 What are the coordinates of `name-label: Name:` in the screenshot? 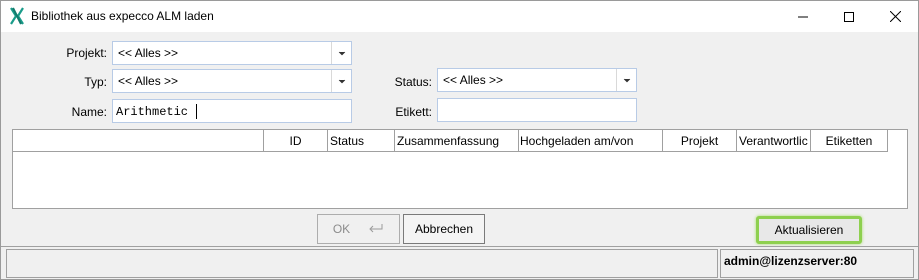 It's located at (89, 112).